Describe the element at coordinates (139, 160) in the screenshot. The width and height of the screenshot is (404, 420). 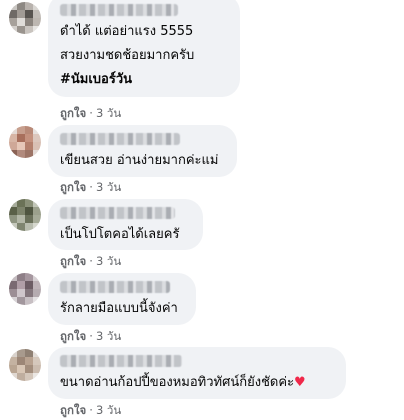
I see `comment-text-line: เขียนสวย อ่านง่ายมากค่ะแม่` at that location.